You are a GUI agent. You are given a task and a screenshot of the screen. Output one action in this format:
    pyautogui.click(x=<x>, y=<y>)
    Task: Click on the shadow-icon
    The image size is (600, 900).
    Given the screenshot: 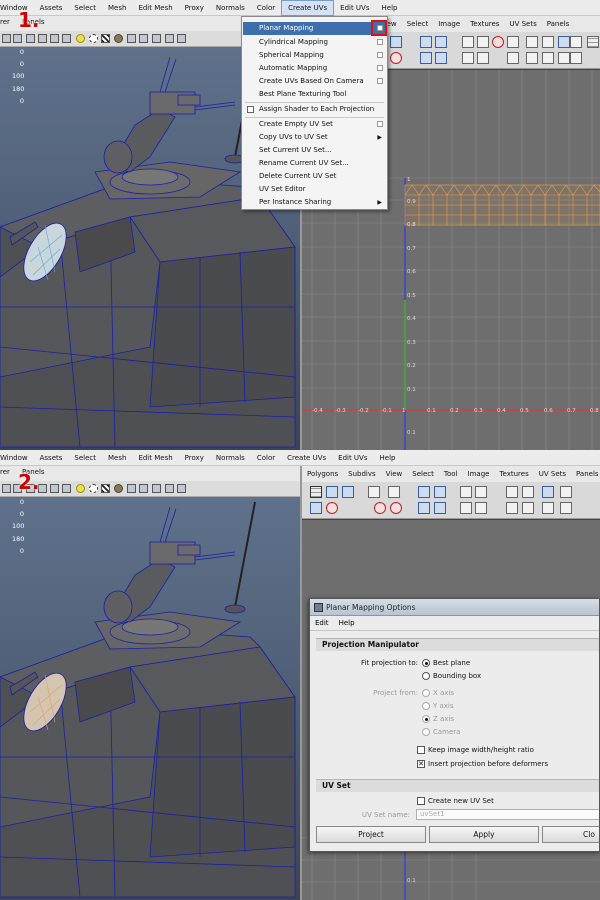 What is the action you would take?
    pyautogui.click(x=93, y=38)
    